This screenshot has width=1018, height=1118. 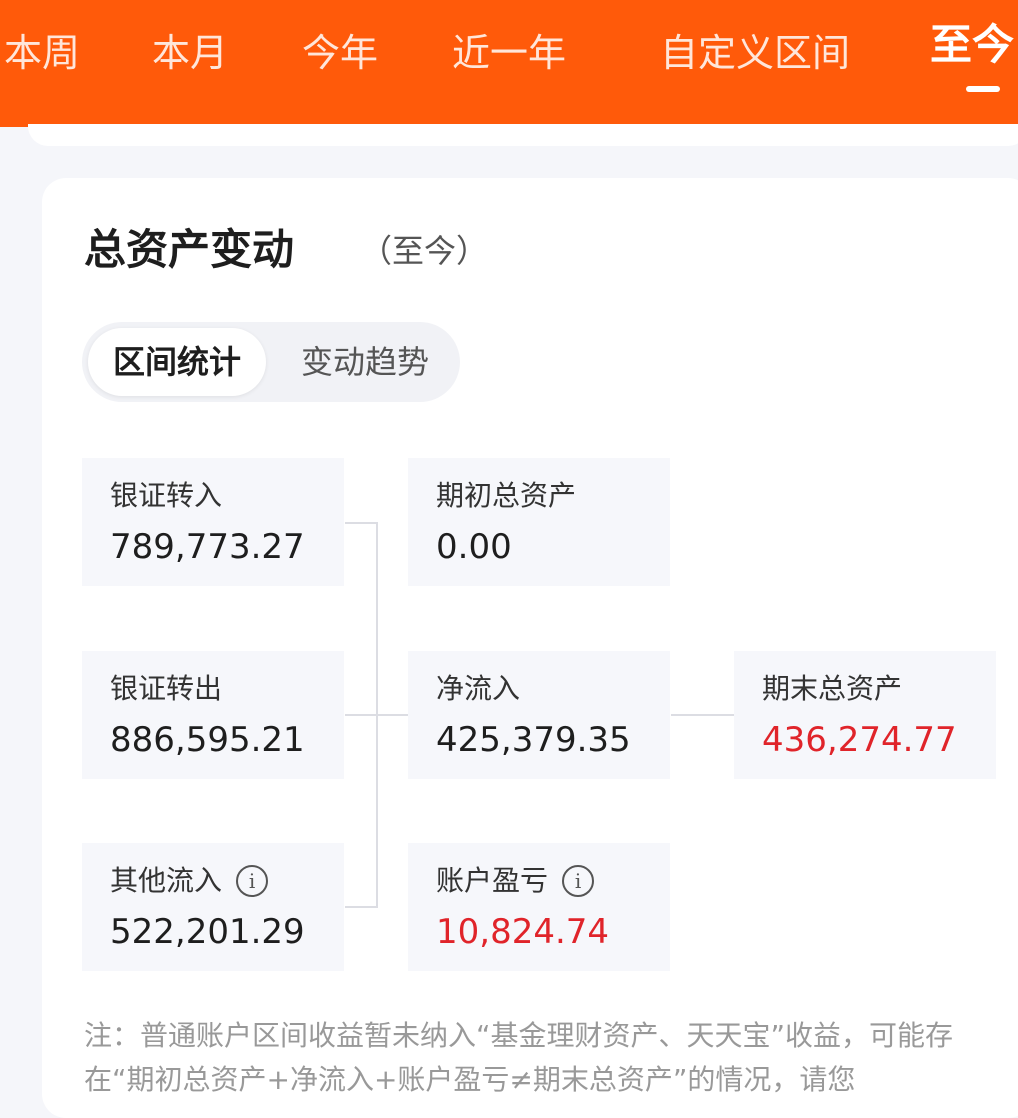 I want to click on page-title: 总资产变动, so click(x=189, y=249).